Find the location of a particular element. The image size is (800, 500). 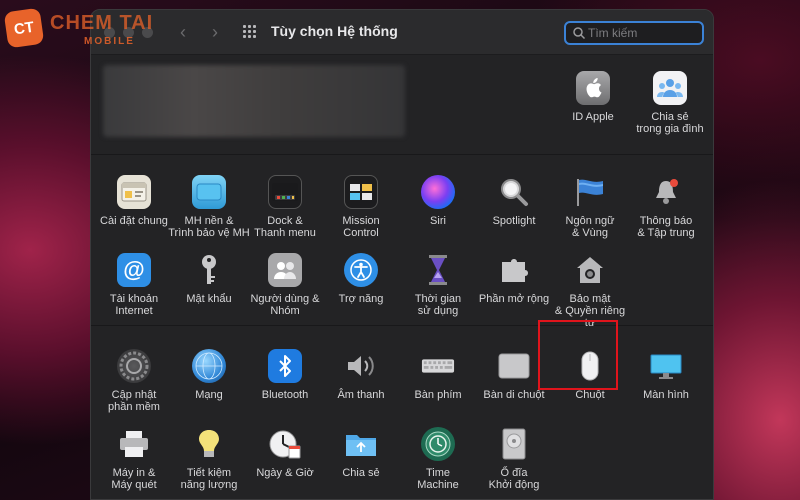

pref-internet-accounts: @ Tài khoản Internet is located at coordinates (134, 285).